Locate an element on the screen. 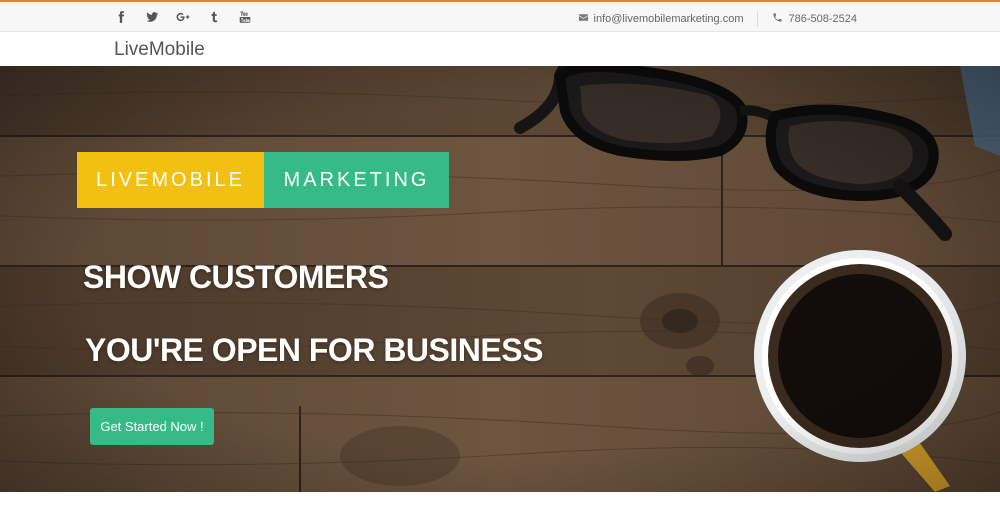 This screenshot has height=522, width=1000. get-started-button: Get Started Now ! is located at coordinates (152, 426).